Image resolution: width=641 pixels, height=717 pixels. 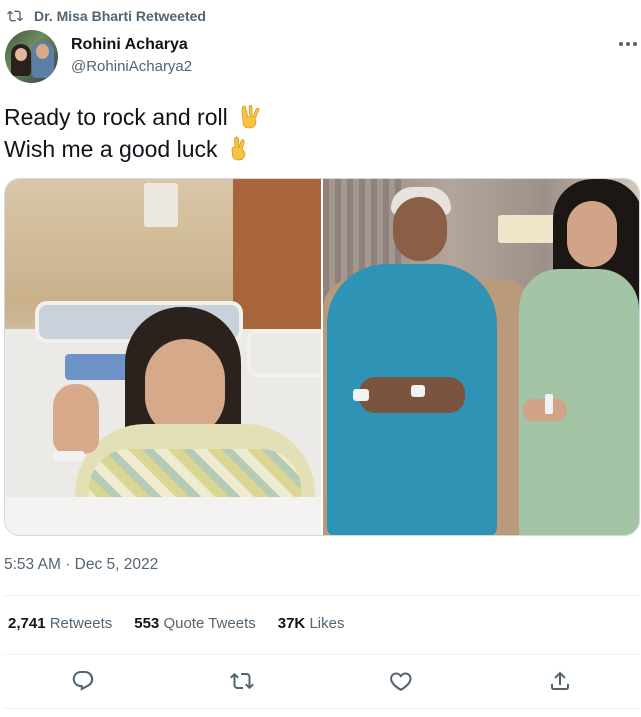 I want to click on tweet-timestamp: 5:53 AM · Dec 5, 2022, so click(x=81, y=565).